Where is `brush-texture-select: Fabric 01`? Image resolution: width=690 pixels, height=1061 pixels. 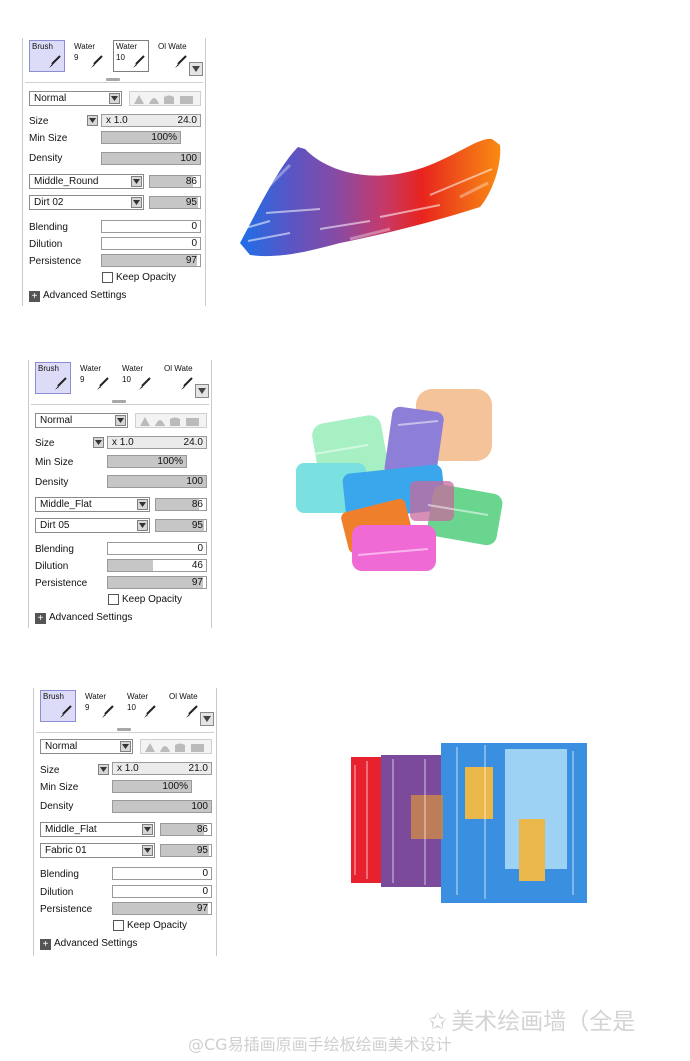
brush-texture-select: Fabric 01 is located at coordinates (97, 850).